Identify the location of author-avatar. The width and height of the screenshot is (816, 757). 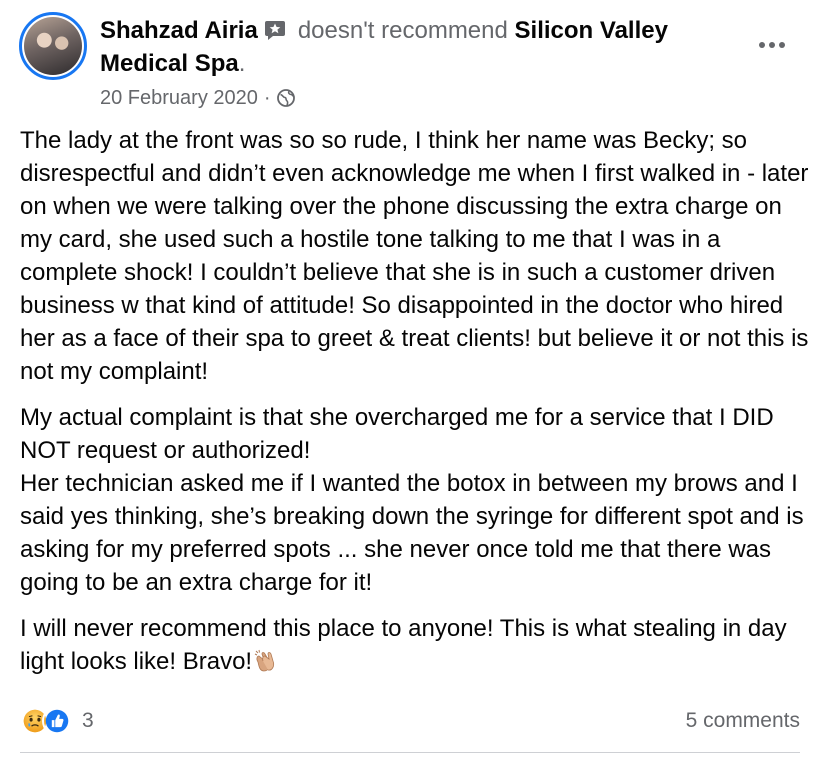
(53, 46).